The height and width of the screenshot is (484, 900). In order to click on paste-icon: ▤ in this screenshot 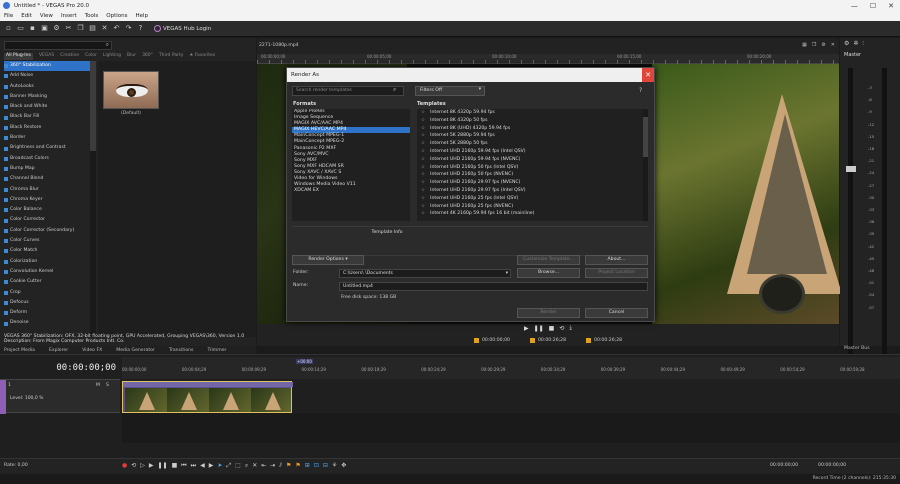, I will do `click(92, 28)`.